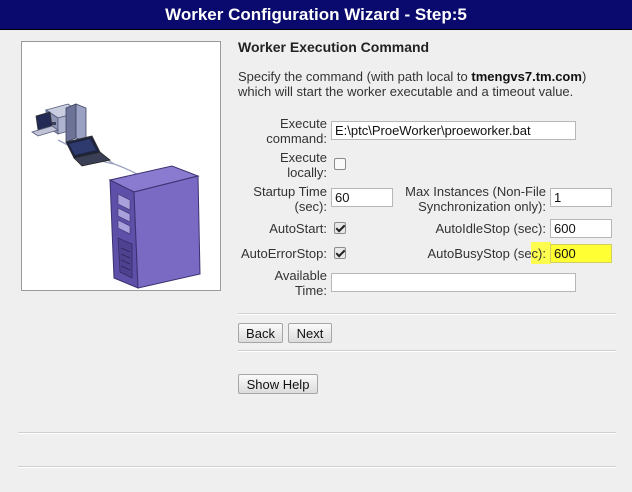 The width and height of the screenshot is (632, 492). Describe the element at coordinates (300, 283) in the screenshot. I see `available-time-label: Available Time:` at that location.